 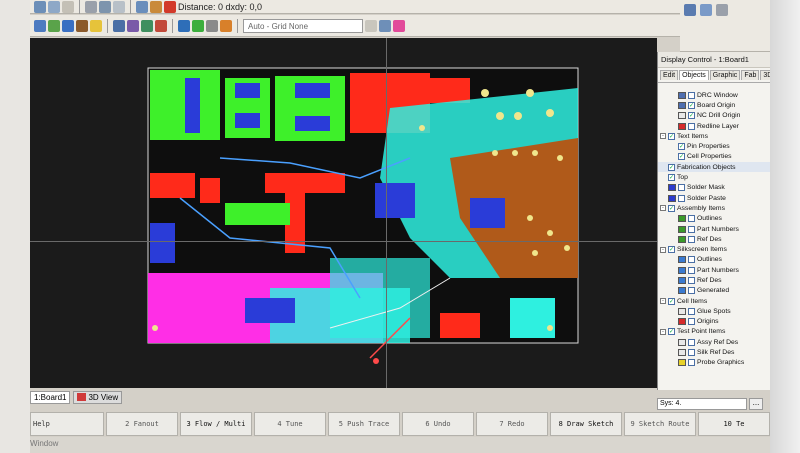 I want to click on settings-icon, so click(x=385, y=25).